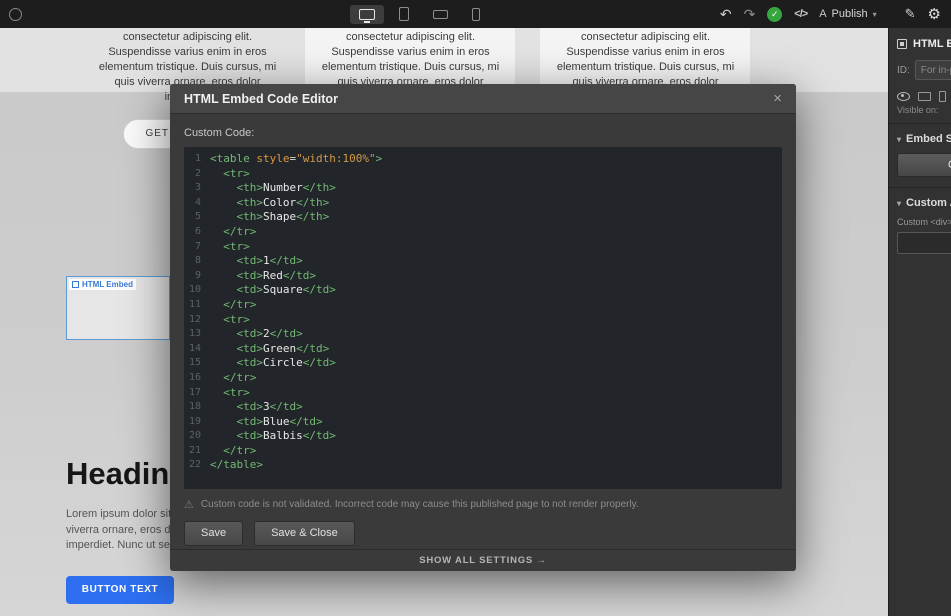 This screenshot has height=616, width=951. I want to click on phone-portrait-icon, so click(476, 14).